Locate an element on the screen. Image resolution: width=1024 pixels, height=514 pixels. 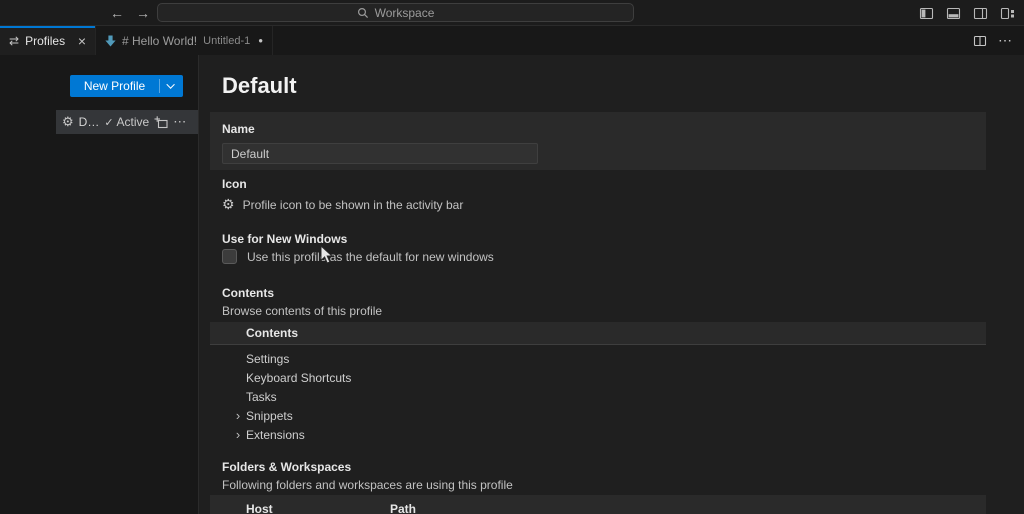
contents-row-keyboard-shortcuts: Keyboard Shortcuts is located at coordinates (598, 377).